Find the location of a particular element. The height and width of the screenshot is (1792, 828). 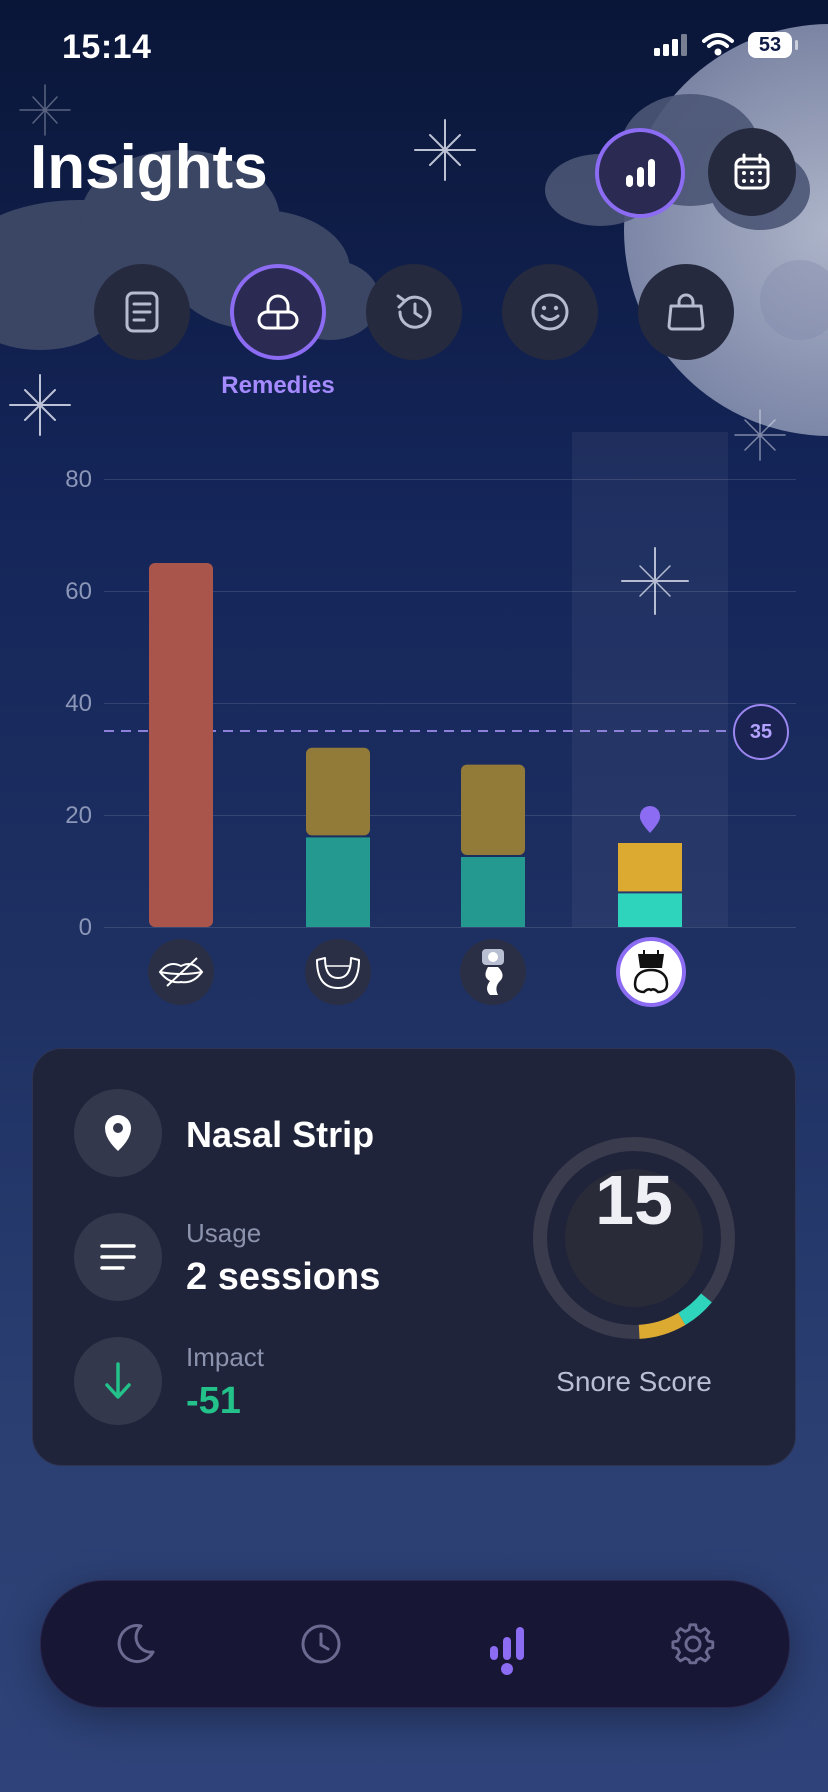

usage-label: Usage is located at coordinates (224, 1233).